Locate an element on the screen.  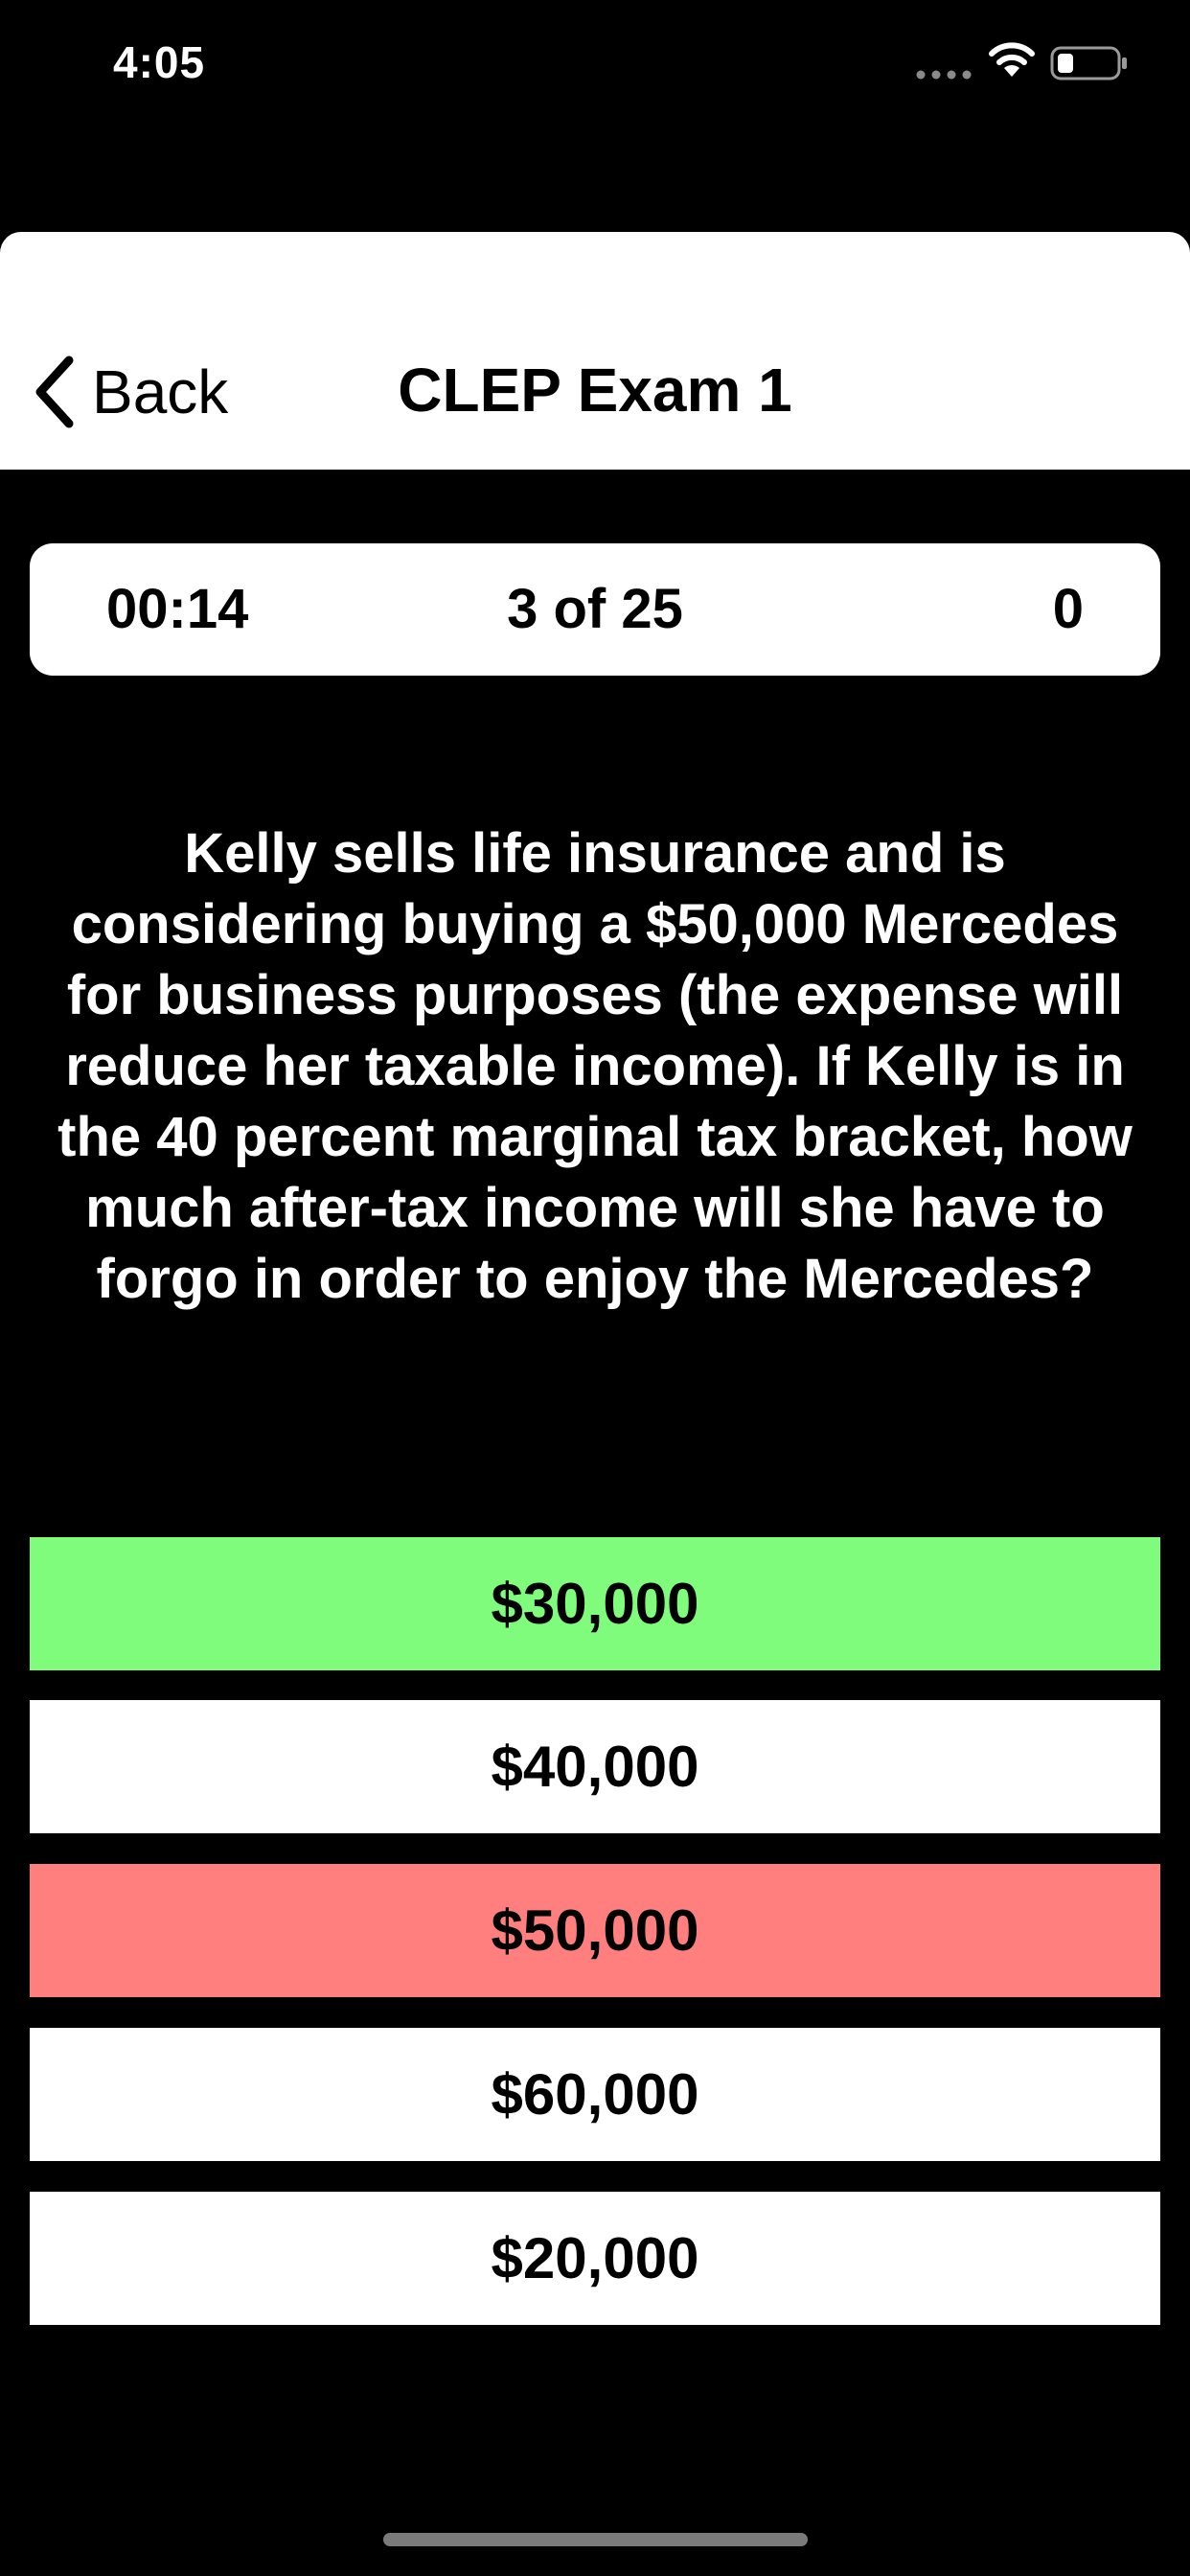
wifi-icon is located at coordinates (1012, 59).